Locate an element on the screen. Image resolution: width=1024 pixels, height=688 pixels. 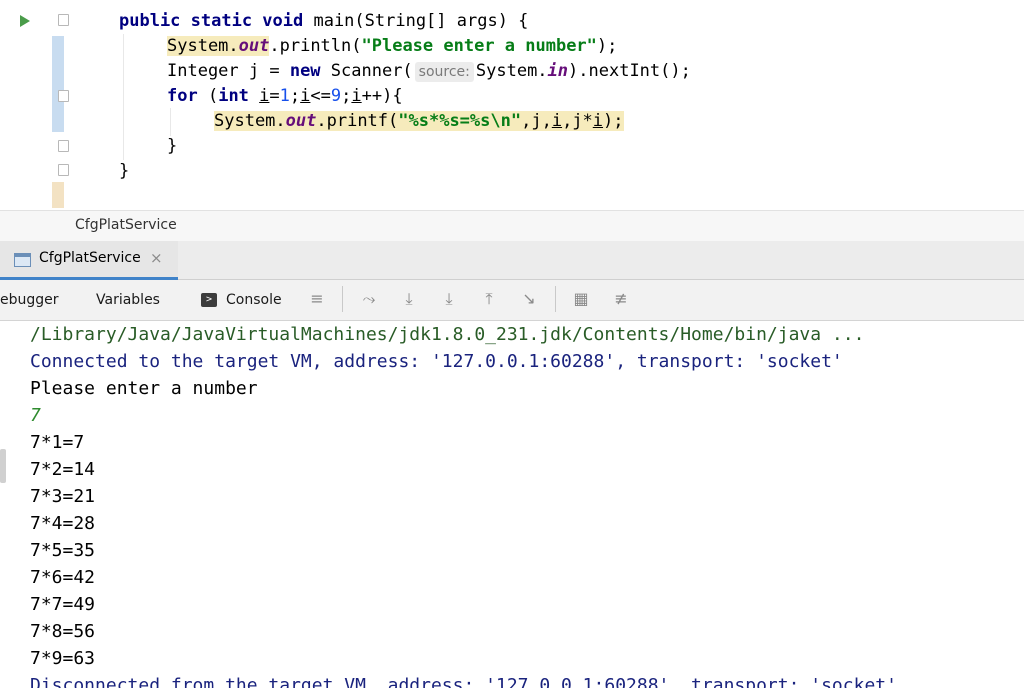
console-line: 7*6=42 is located at coordinates (63, 577).